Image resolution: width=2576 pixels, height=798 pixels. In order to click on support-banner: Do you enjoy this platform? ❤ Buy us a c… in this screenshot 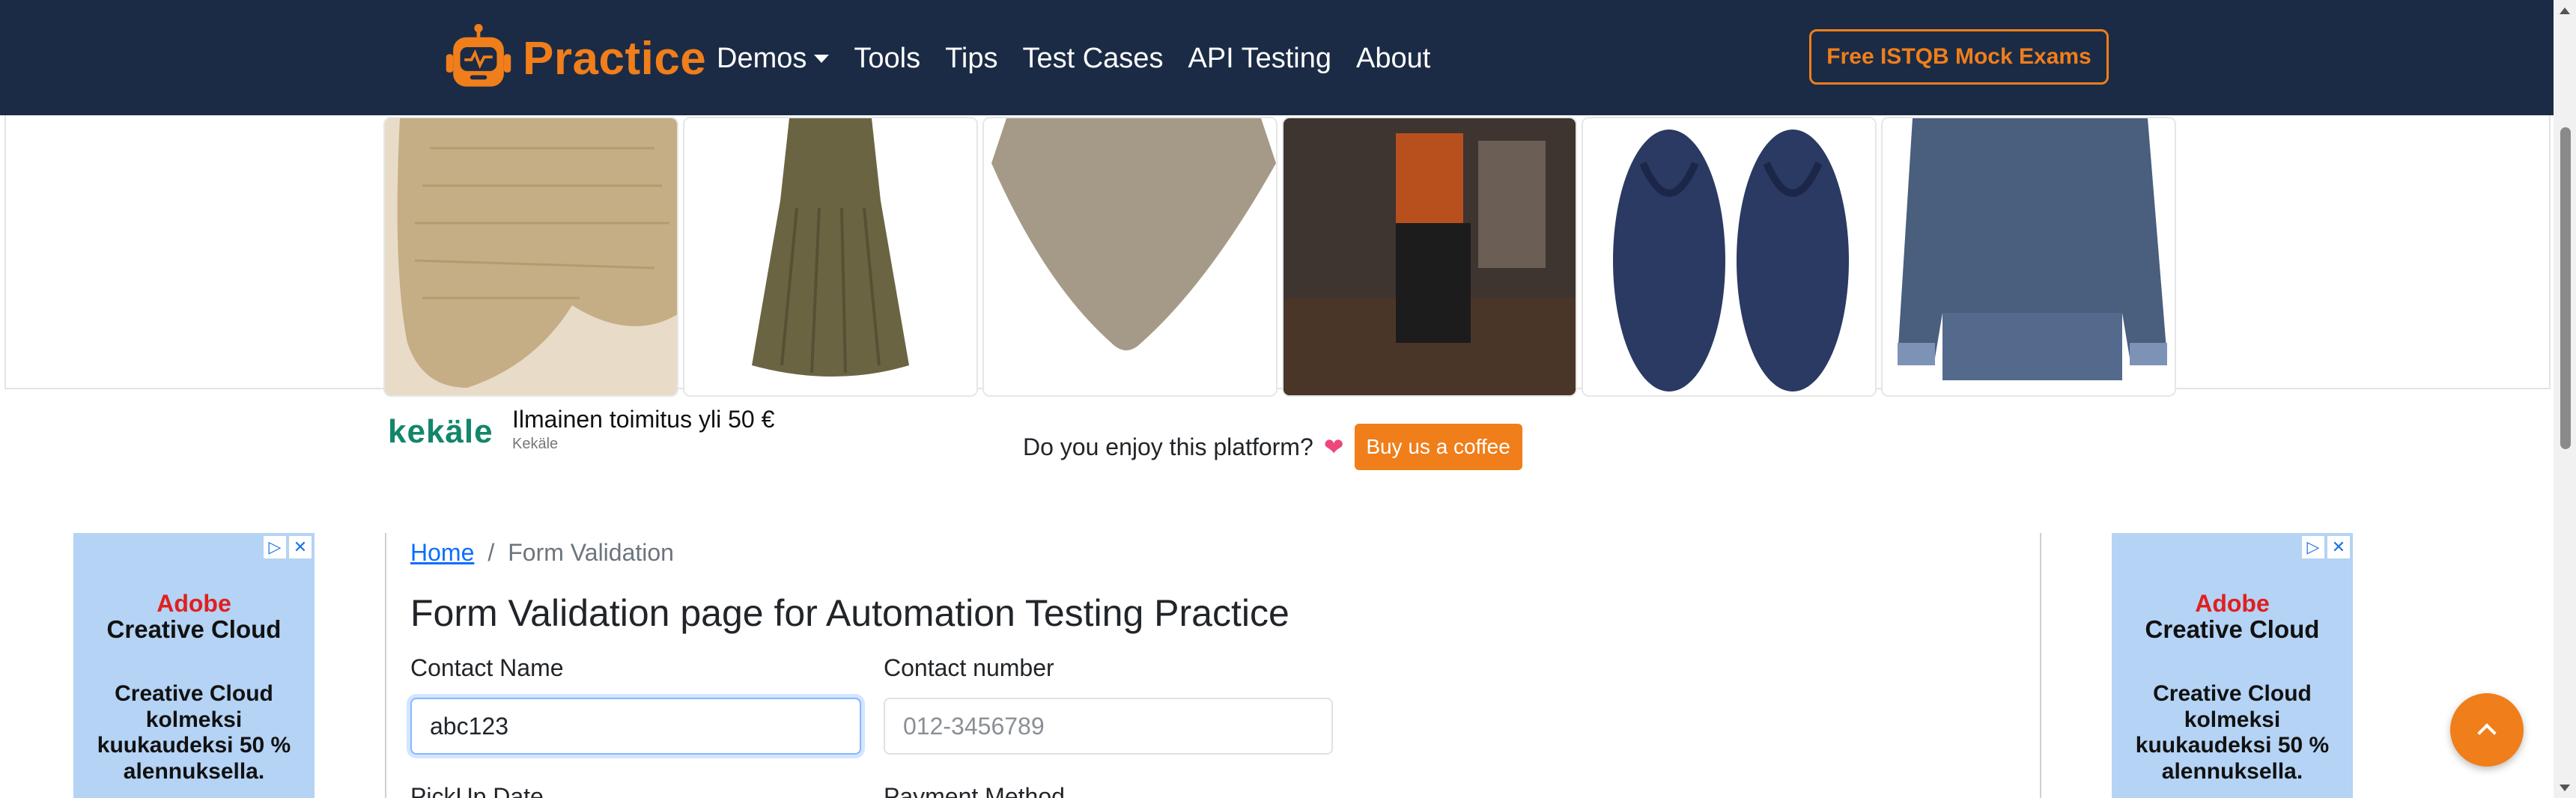, I will do `click(1272, 447)`.